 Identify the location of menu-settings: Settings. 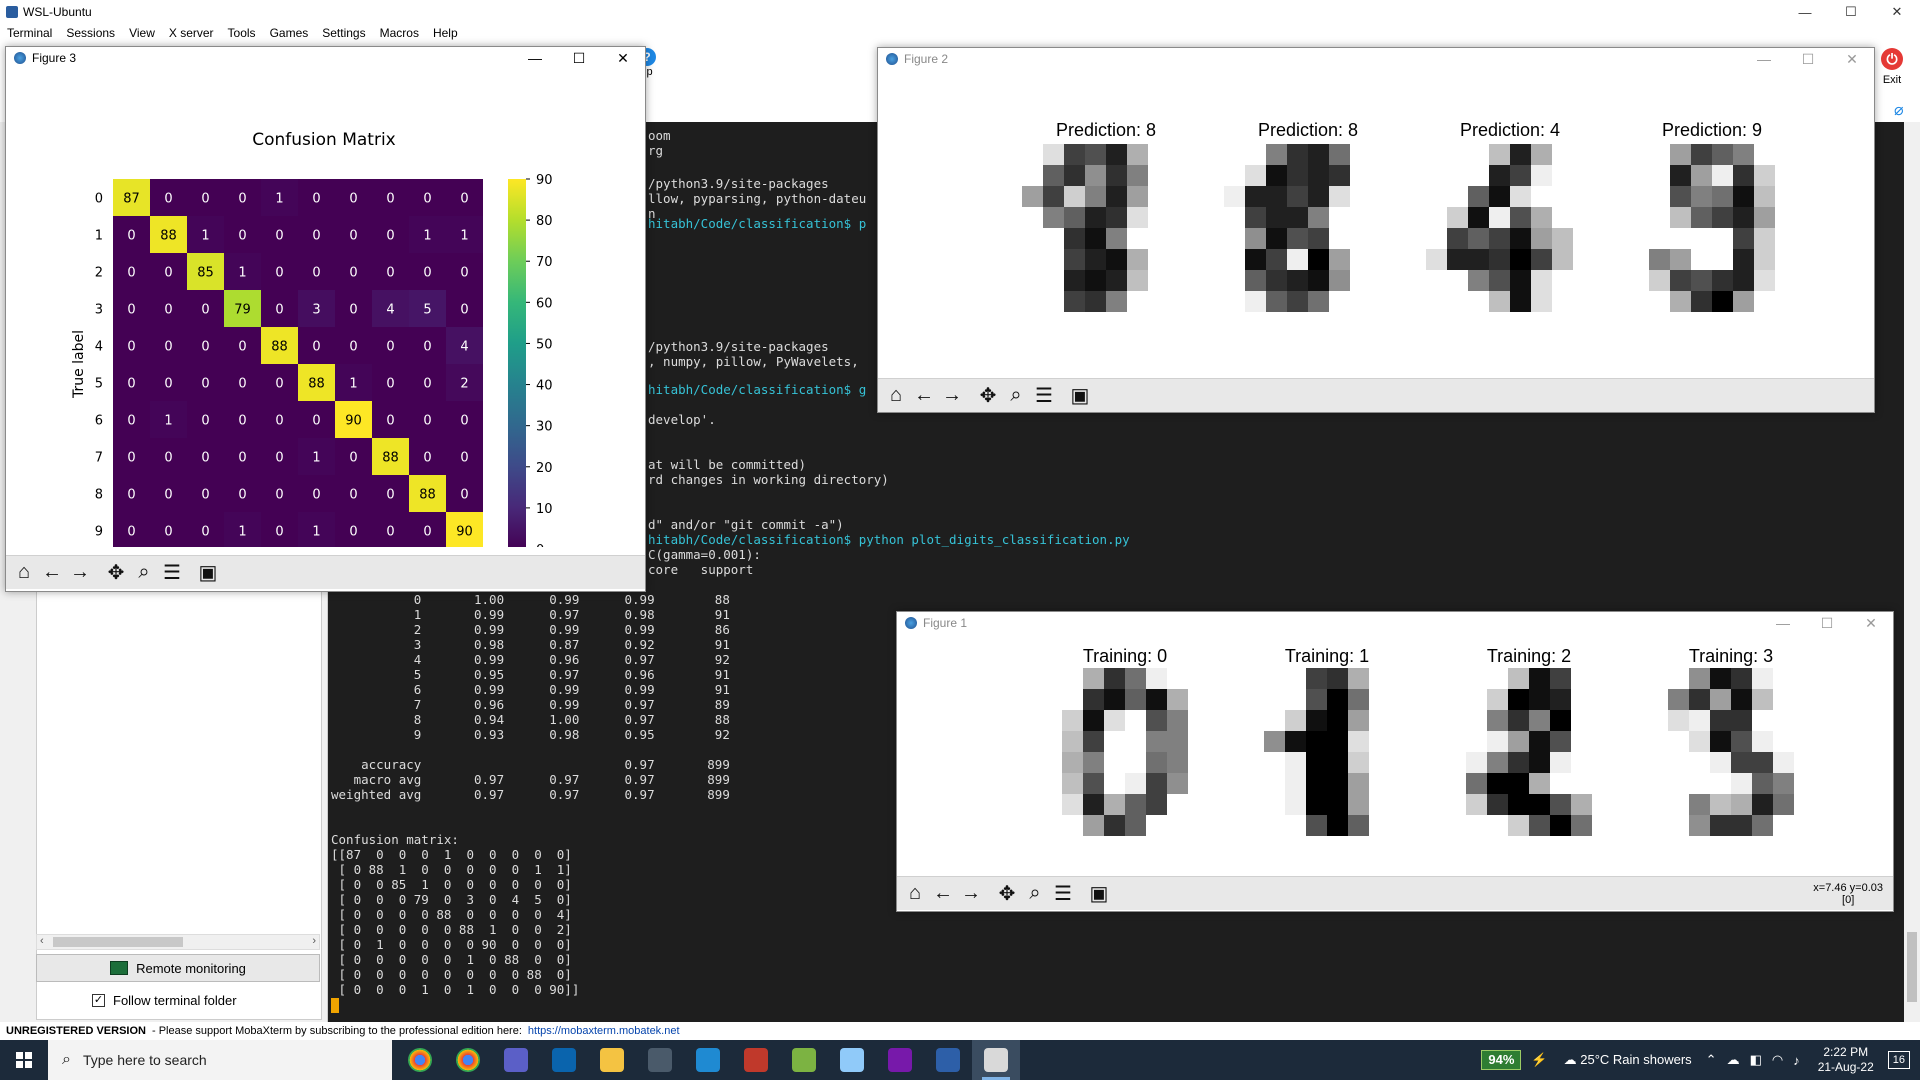
(343, 33).